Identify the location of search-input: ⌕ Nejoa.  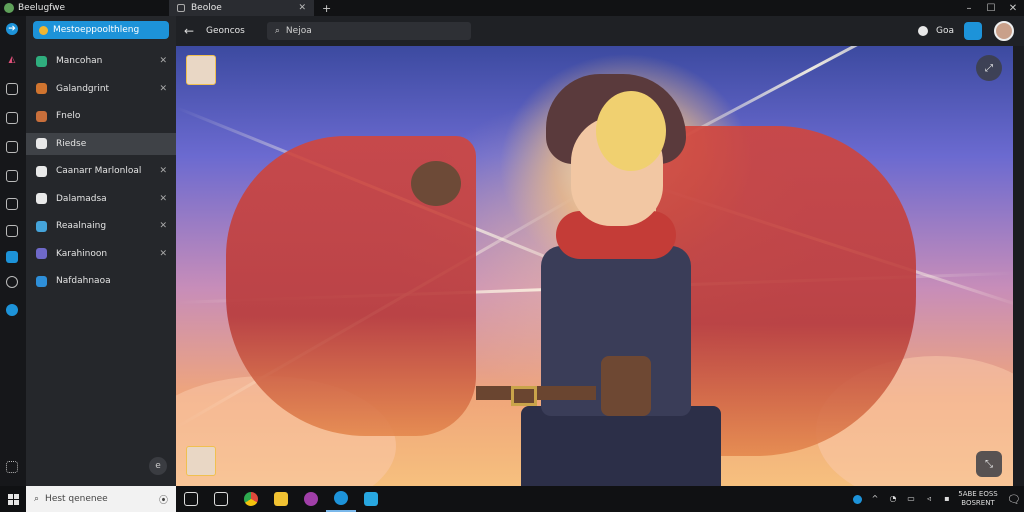
(368, 31).